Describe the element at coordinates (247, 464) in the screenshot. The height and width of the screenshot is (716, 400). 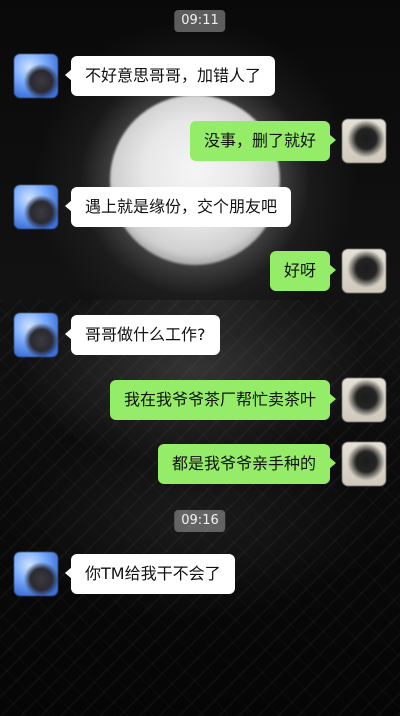
I see `outgoing-message-bubble: 都是我爷爷亲手种的` at that location.